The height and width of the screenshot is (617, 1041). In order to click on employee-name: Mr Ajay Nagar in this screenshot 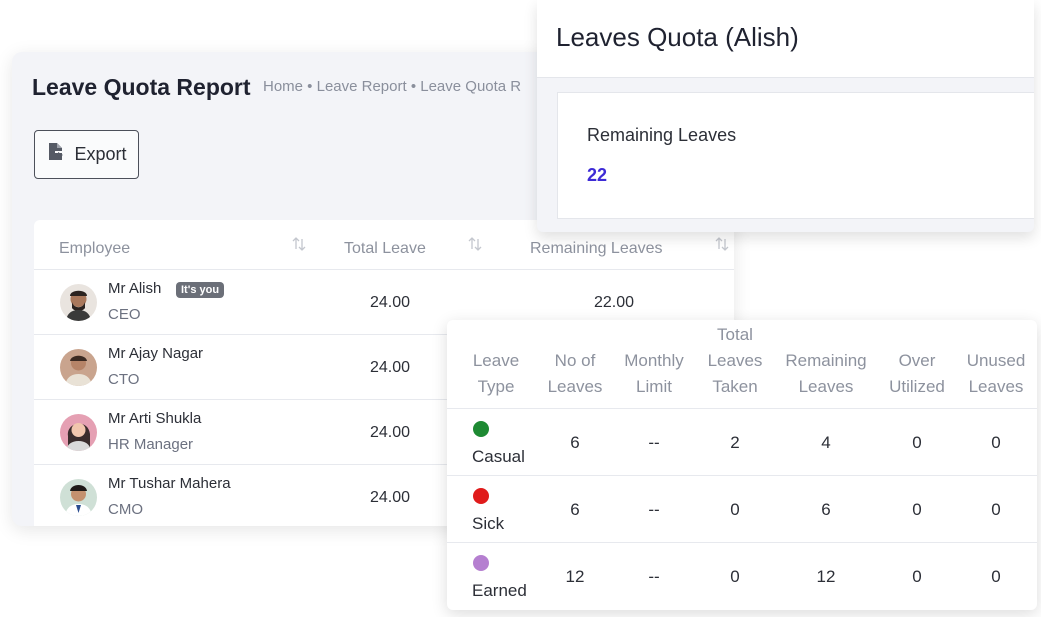, I will do `click(155, 353)`.